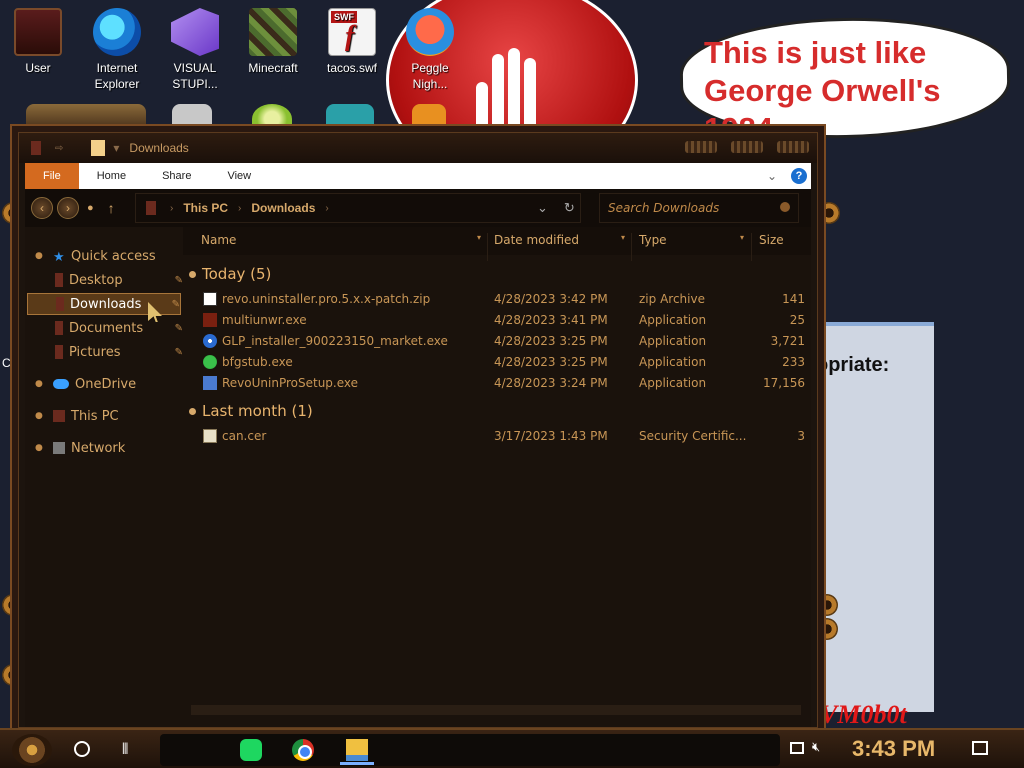 This screenshot has width=1024, height=768. I want to click on desktop-icon-minecraft: Minecraft, so click(273, 42).